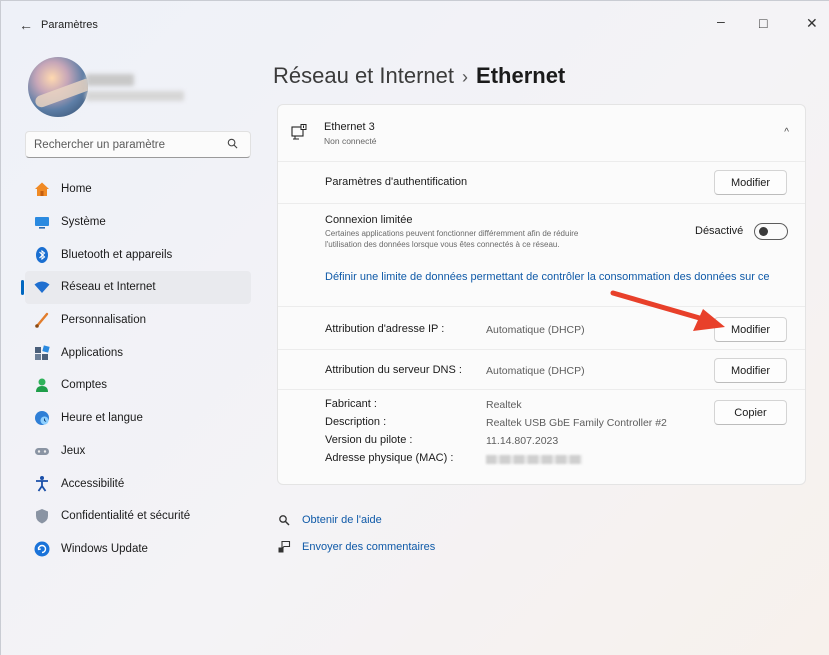  Describe the element at coordinates (73, 450) in the screenshot. I see `sidebar-item-label: Jeux` at that location.